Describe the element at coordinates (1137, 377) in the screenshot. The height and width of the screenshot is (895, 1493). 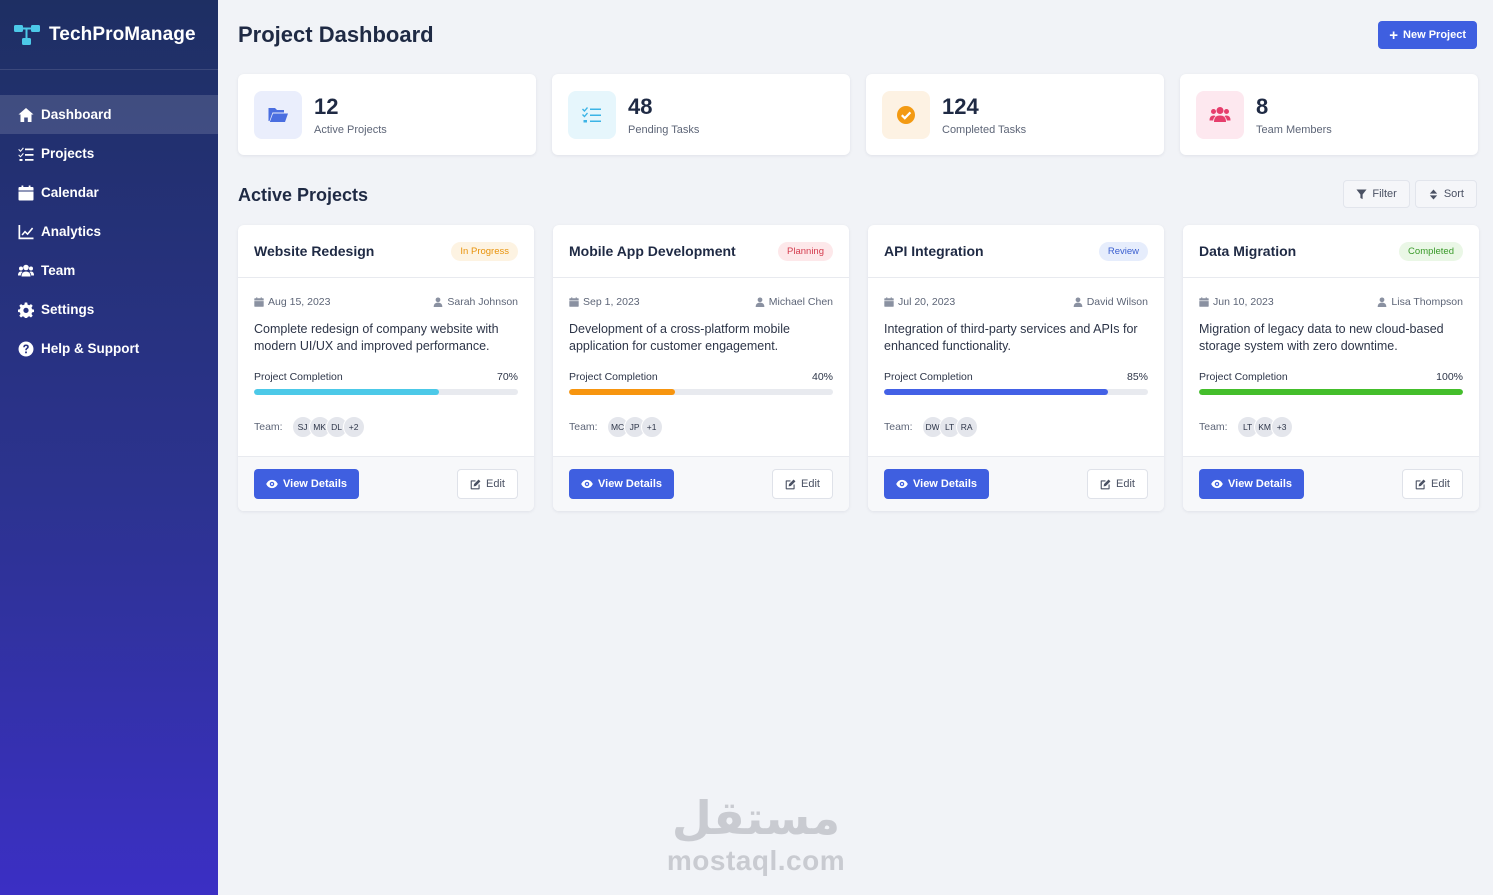
I see `progress-value: 85%` at that location.